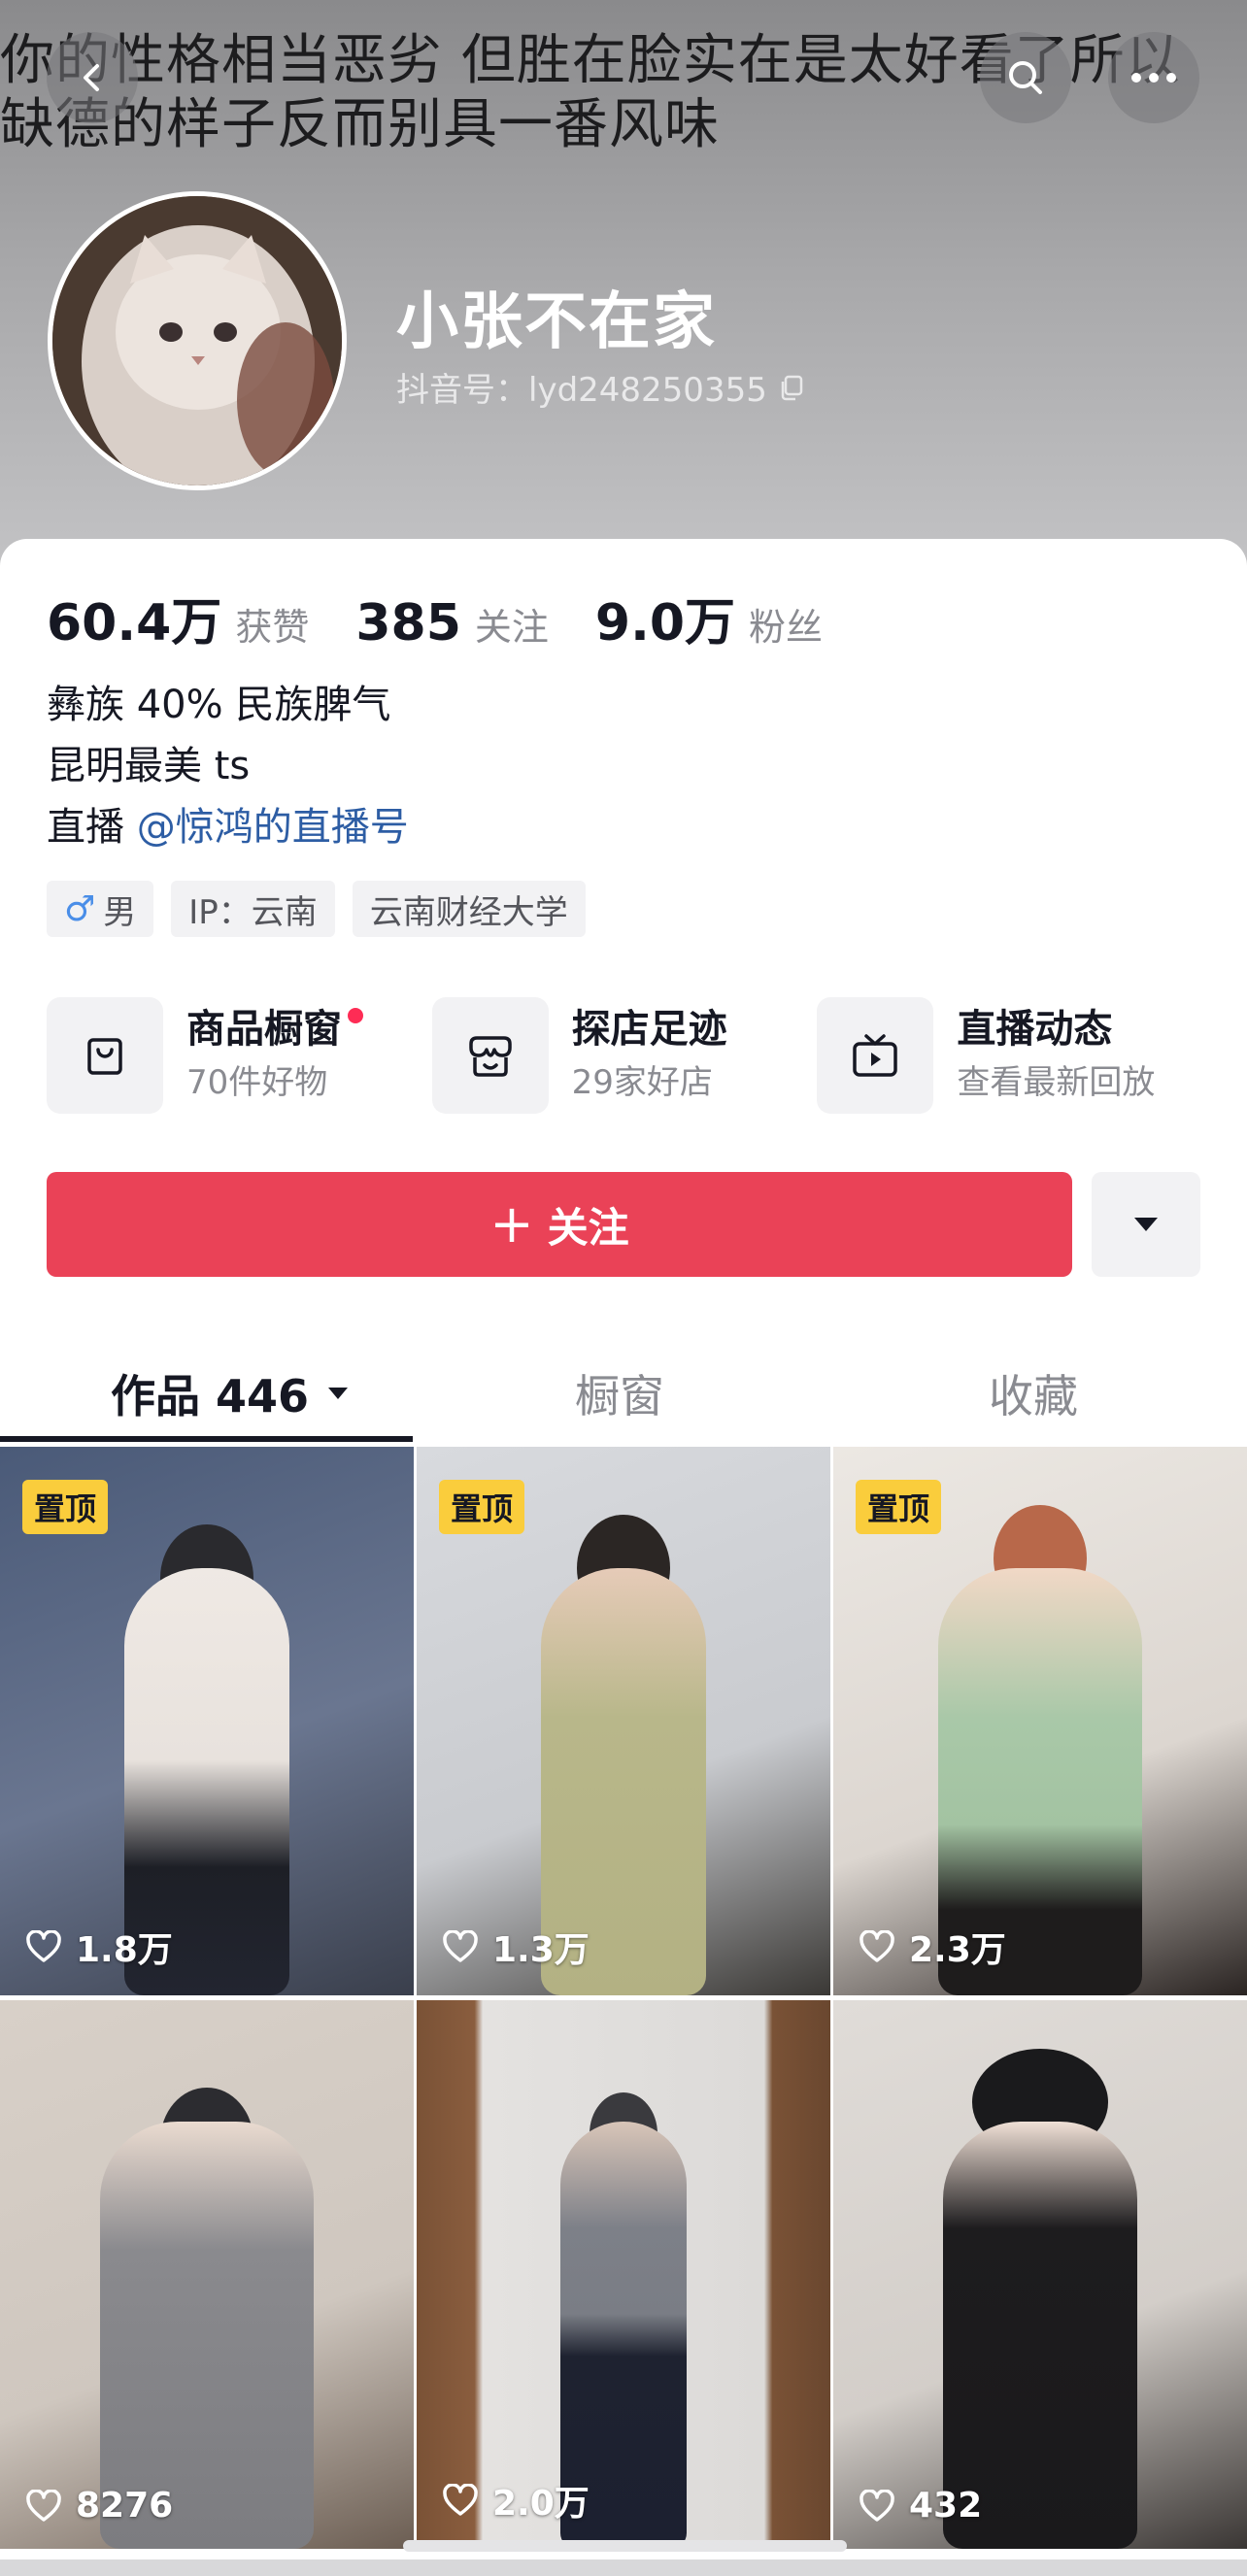 The height and width of the screenshot is (2576, 1247). What do you see at coordinates (468, 912) in the screenshot?
I see `tag-school-label: 云南财经大学` at bounding box center [468, 912].